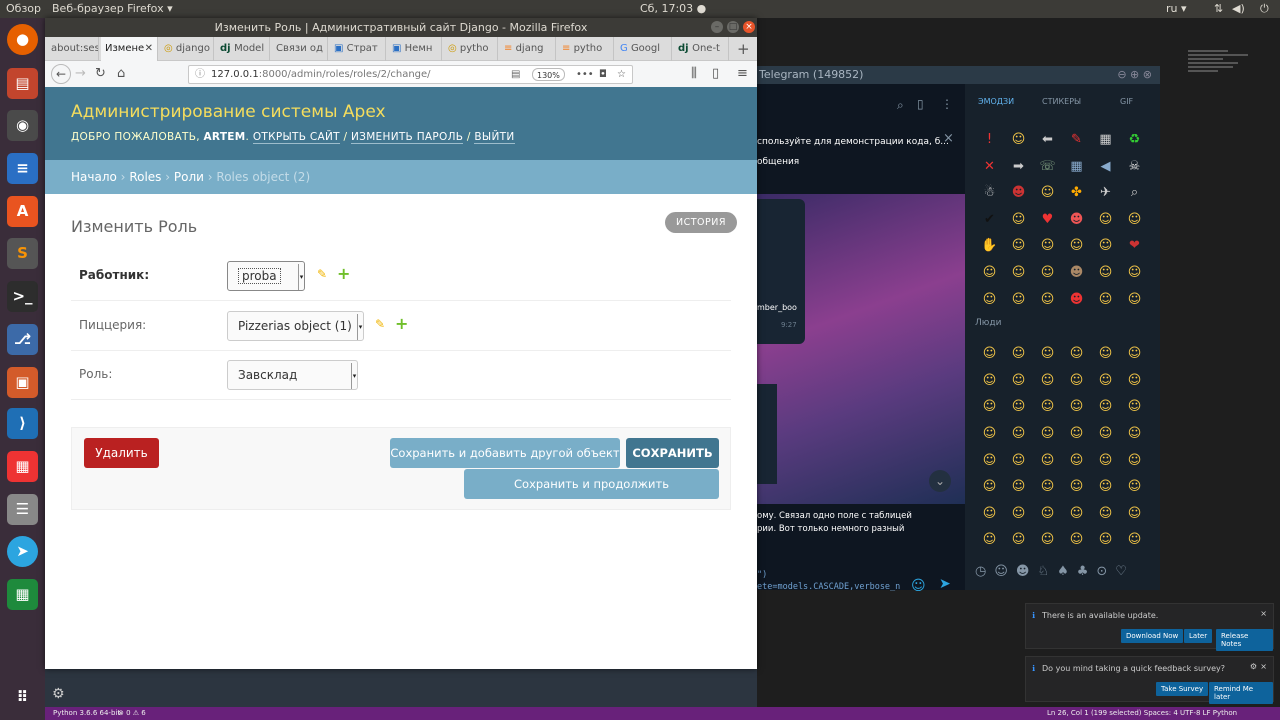  Describe the element at coordinates (358, 49) in the screenshot. I see `tab: ▣ Страт` at that location.